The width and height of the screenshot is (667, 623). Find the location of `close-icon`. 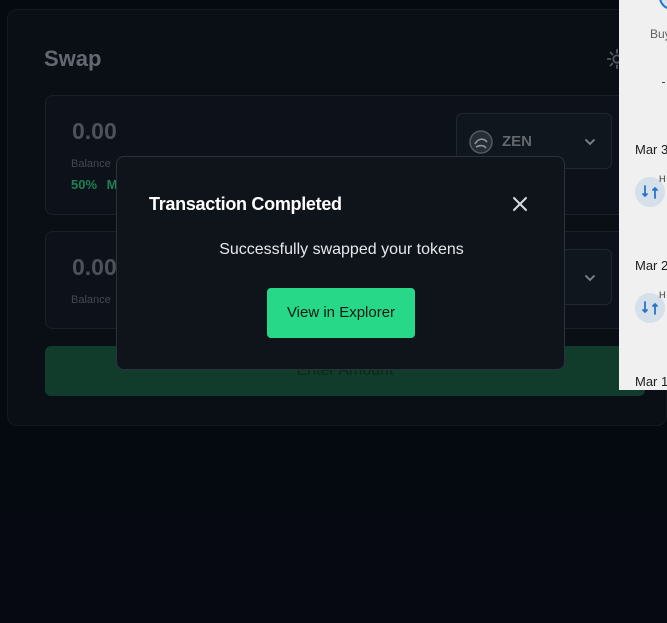

close-icon is located at coordinates (520, 204).